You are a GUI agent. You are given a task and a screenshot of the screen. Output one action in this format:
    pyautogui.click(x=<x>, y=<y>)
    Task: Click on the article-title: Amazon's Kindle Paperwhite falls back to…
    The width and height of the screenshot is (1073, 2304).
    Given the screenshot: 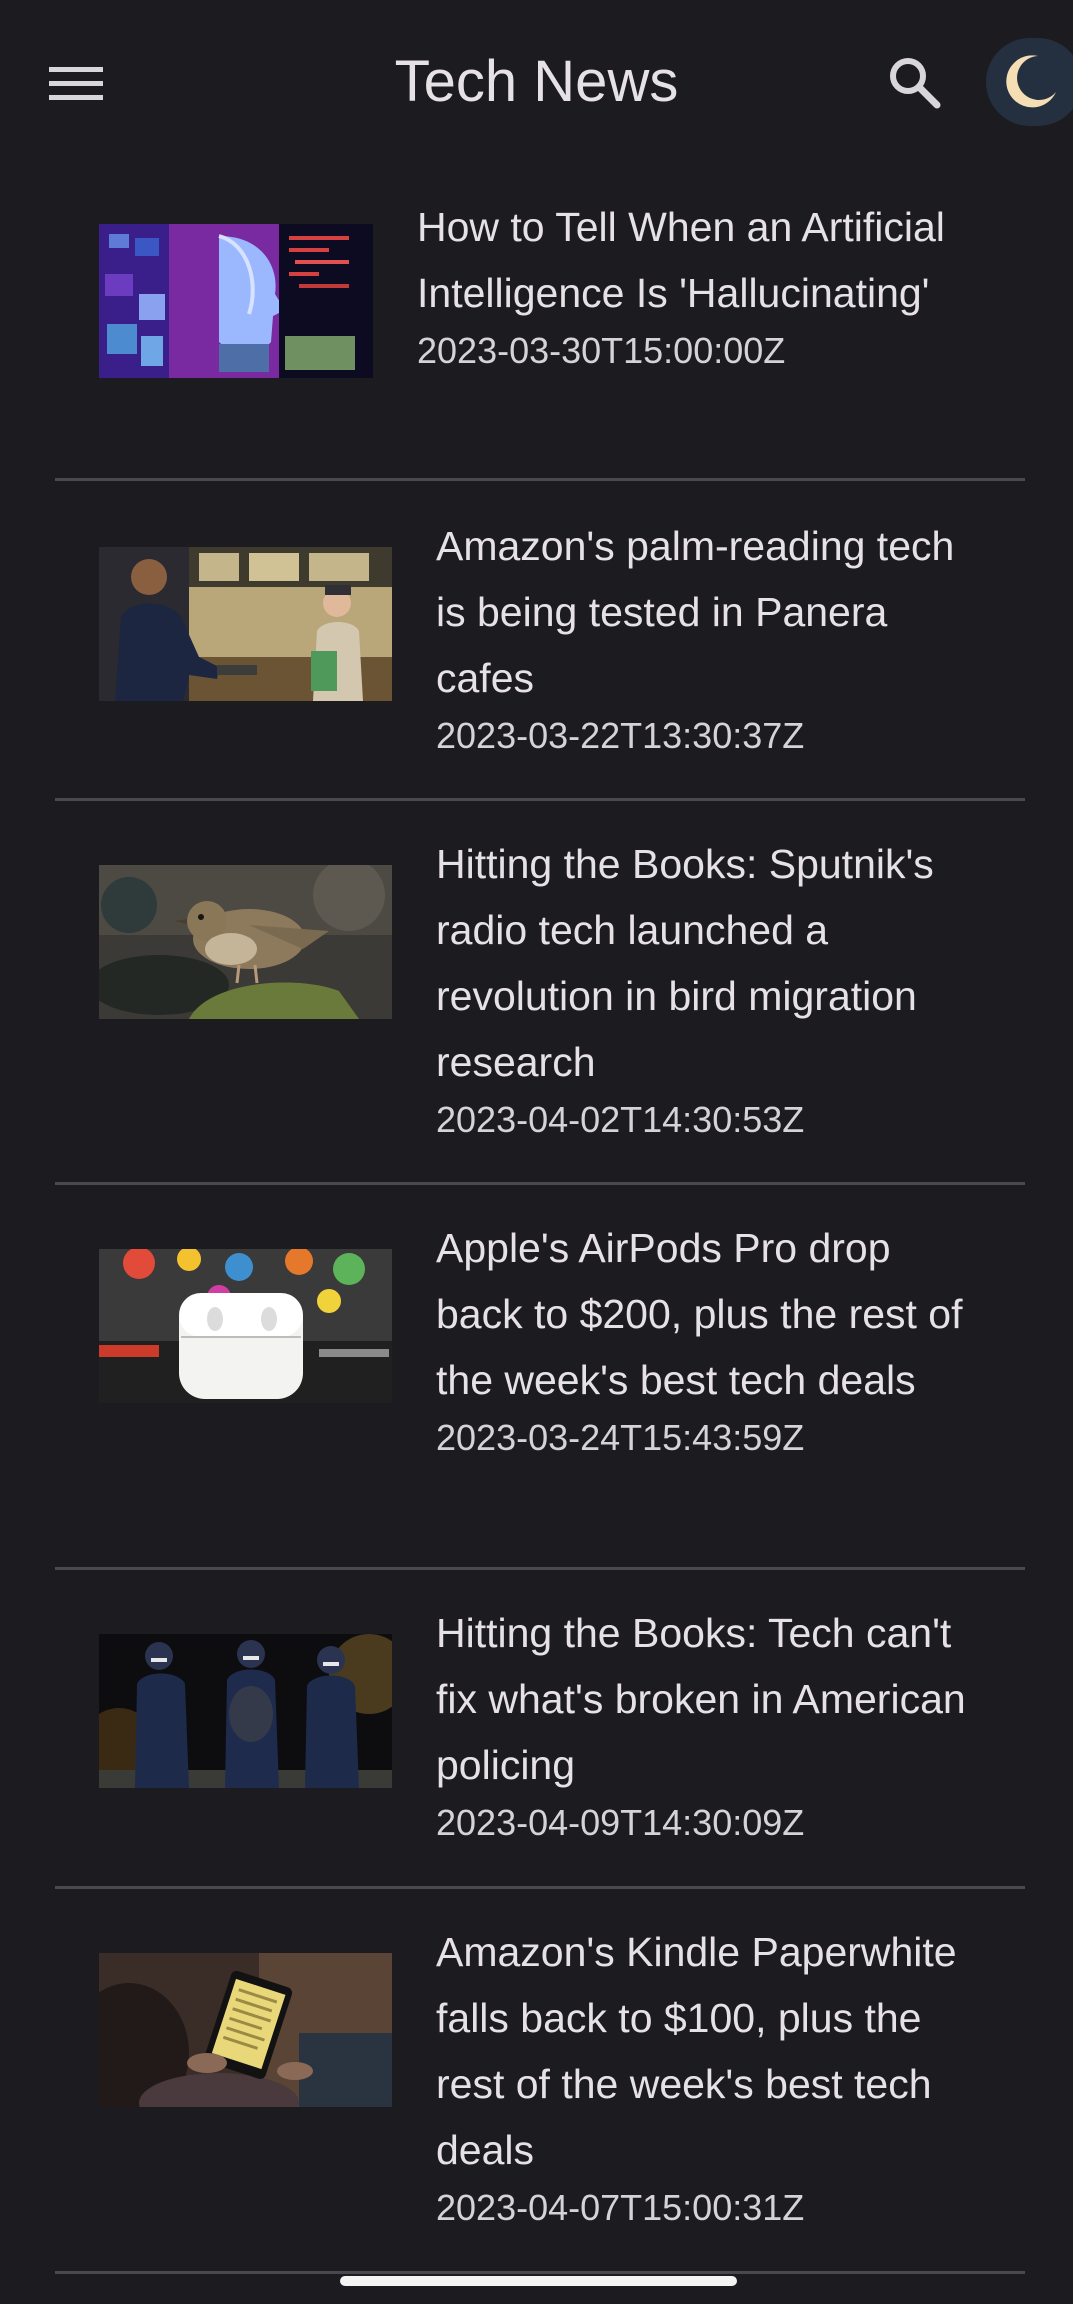 What is the action you would take?
    pyautogui.click(x=696, y=2051)
    